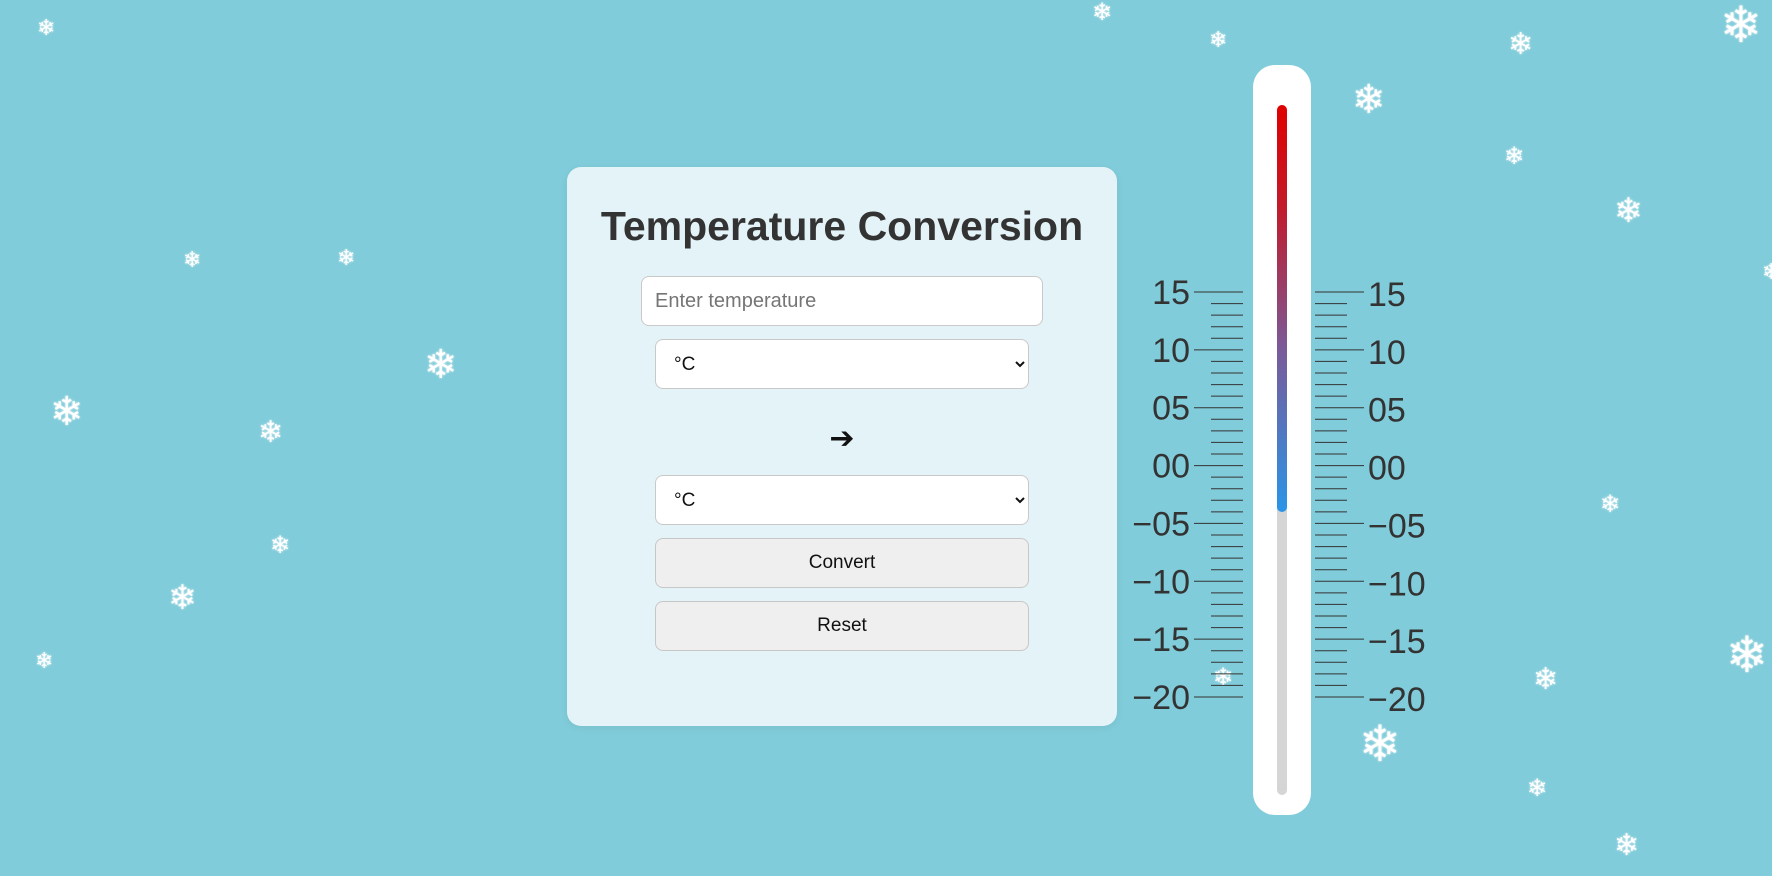  I want to click on scale-label-right: 00, so click(1387, 469).